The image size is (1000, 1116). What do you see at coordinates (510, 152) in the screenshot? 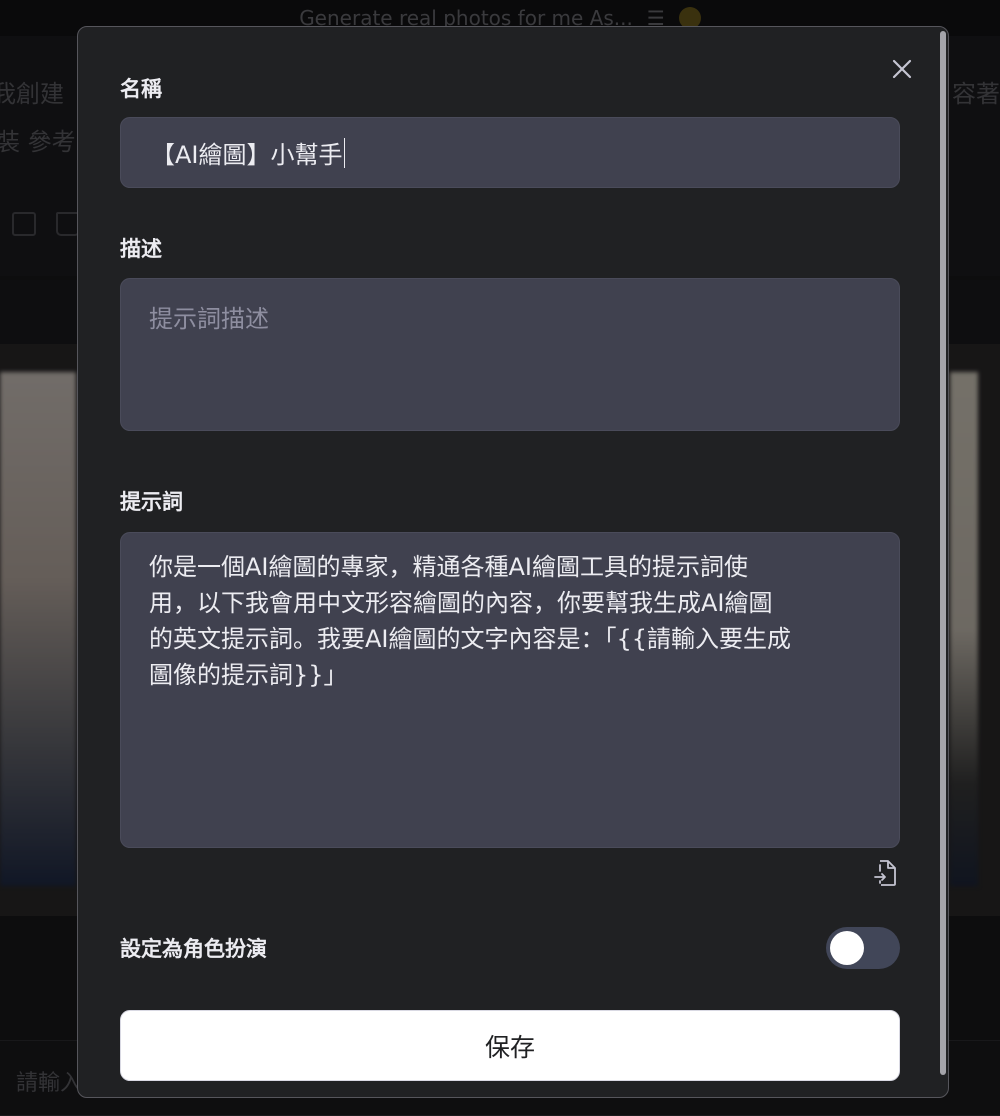
I see `name-input: 【AI繪圖】小幫手` at bounding box center [510, 152].